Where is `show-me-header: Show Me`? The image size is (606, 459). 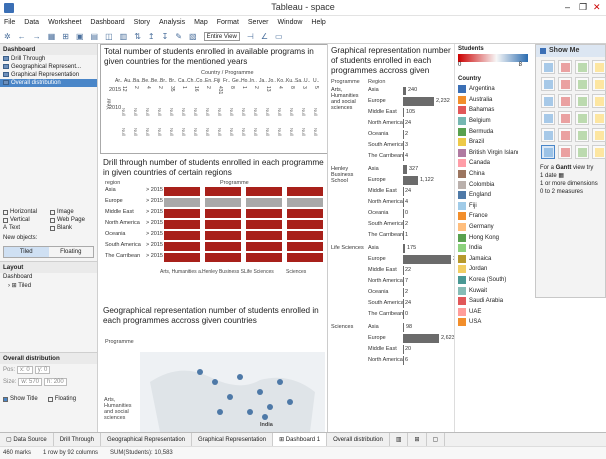 show-me-header: Show Me is located at coordinates (570, 51).